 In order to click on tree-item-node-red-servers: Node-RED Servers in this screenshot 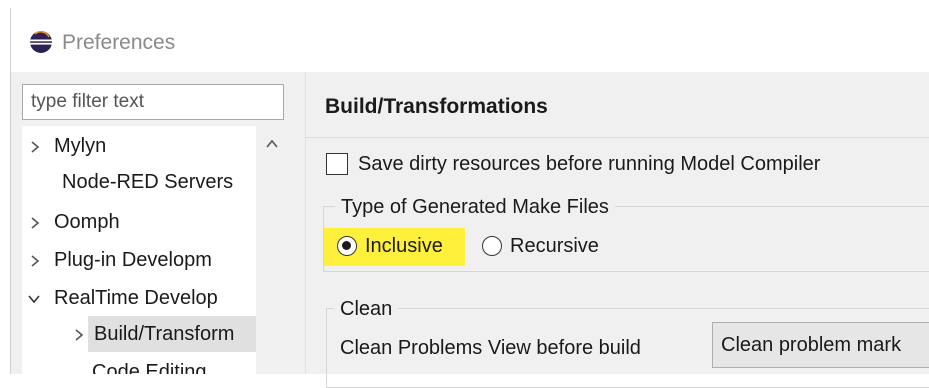, I will do `click(140, 182)`.